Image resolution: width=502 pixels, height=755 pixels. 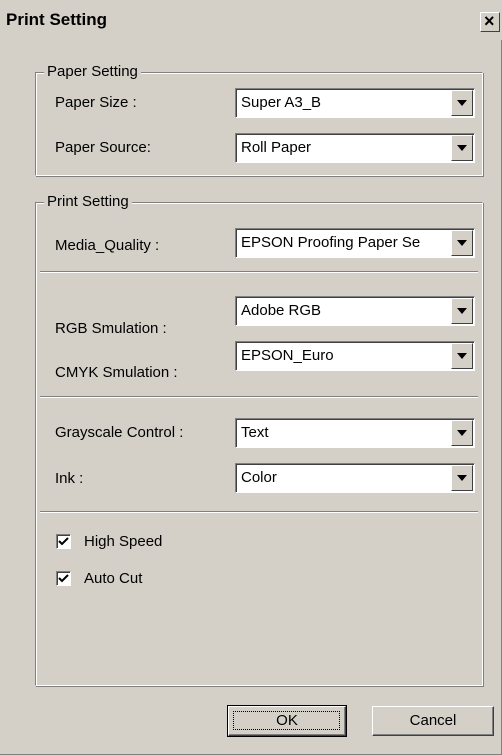 What do you see at coordinates (355, 478) in the screenshot?
I see `ink-select: Color` at bounding box center [355, 478].